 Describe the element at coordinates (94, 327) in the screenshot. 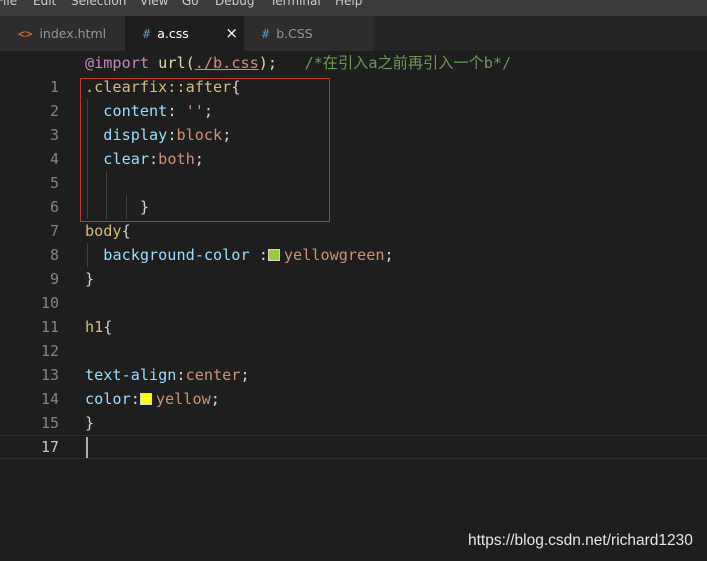

I see `css-selector: h1` at that location.